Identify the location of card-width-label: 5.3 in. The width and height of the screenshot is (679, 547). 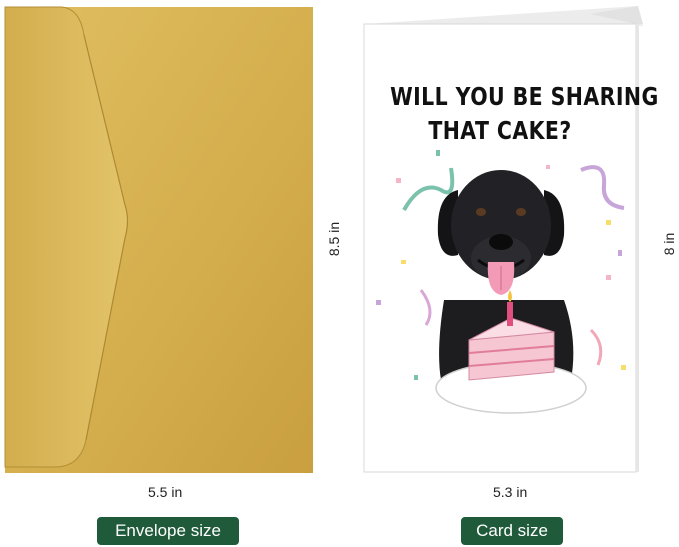
(510, 492).